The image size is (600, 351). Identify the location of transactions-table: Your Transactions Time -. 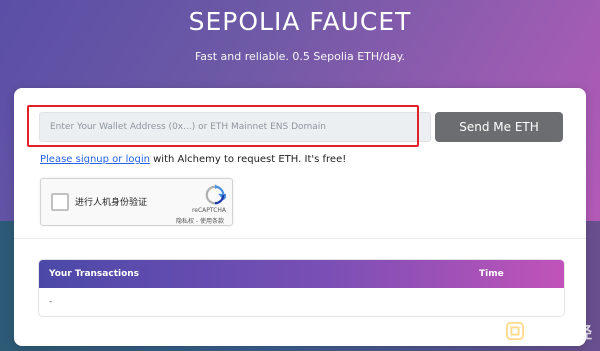
(301, 288).